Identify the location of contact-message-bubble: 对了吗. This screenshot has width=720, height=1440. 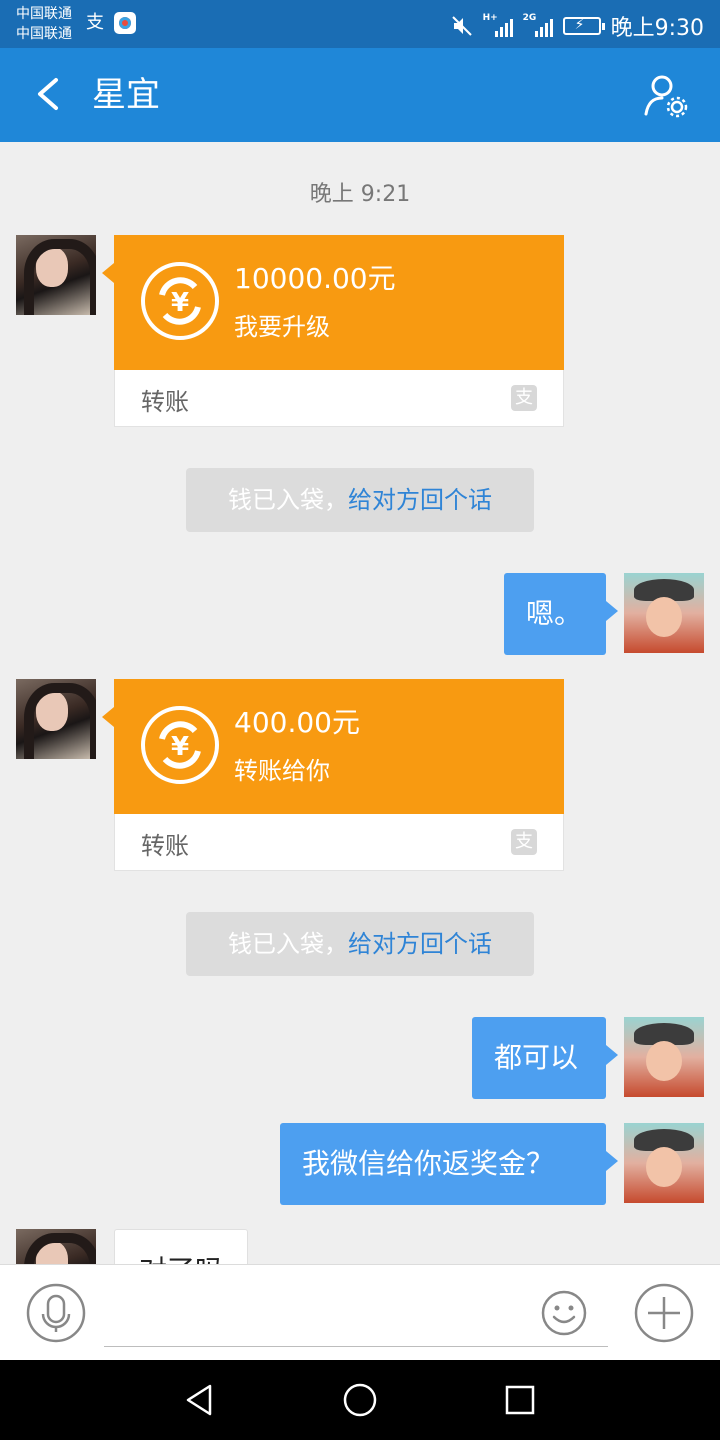
(181, 1246).